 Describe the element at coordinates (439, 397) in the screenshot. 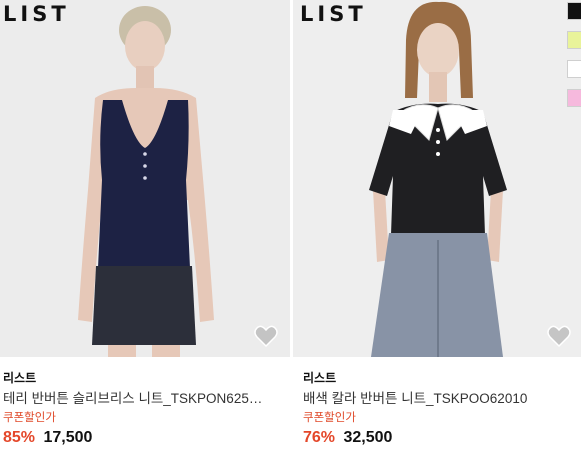

I see `product-name: 배색 칼라 반버튼 니트_TSKPOO62010` at that location.